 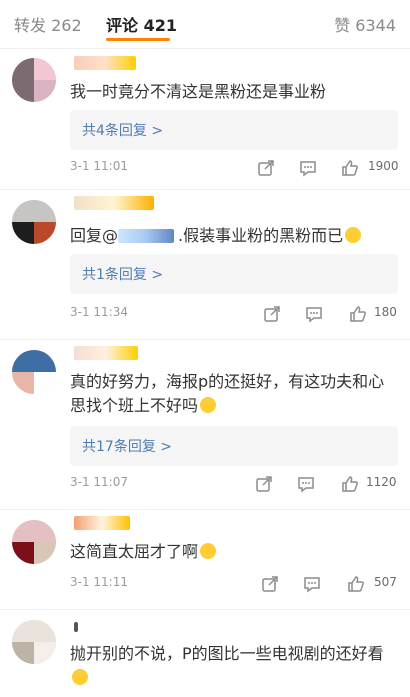 What do you see at coordinates (123, 131) in the screenshot?
I see `replies-count-label: 共4条回复 >` at bounding box center [123, 131].